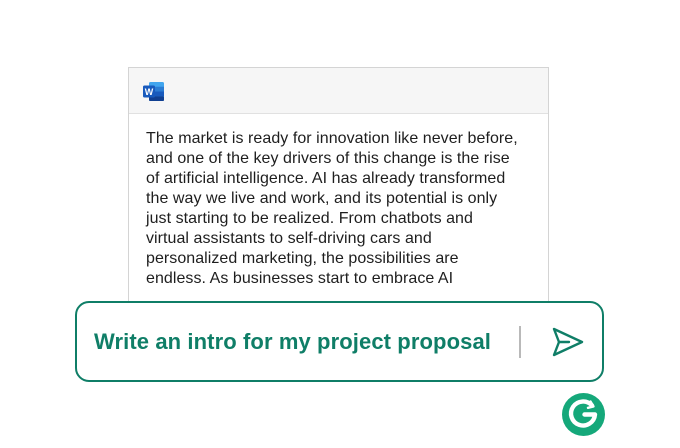  I want to click on text-caret, so click(520, 342).